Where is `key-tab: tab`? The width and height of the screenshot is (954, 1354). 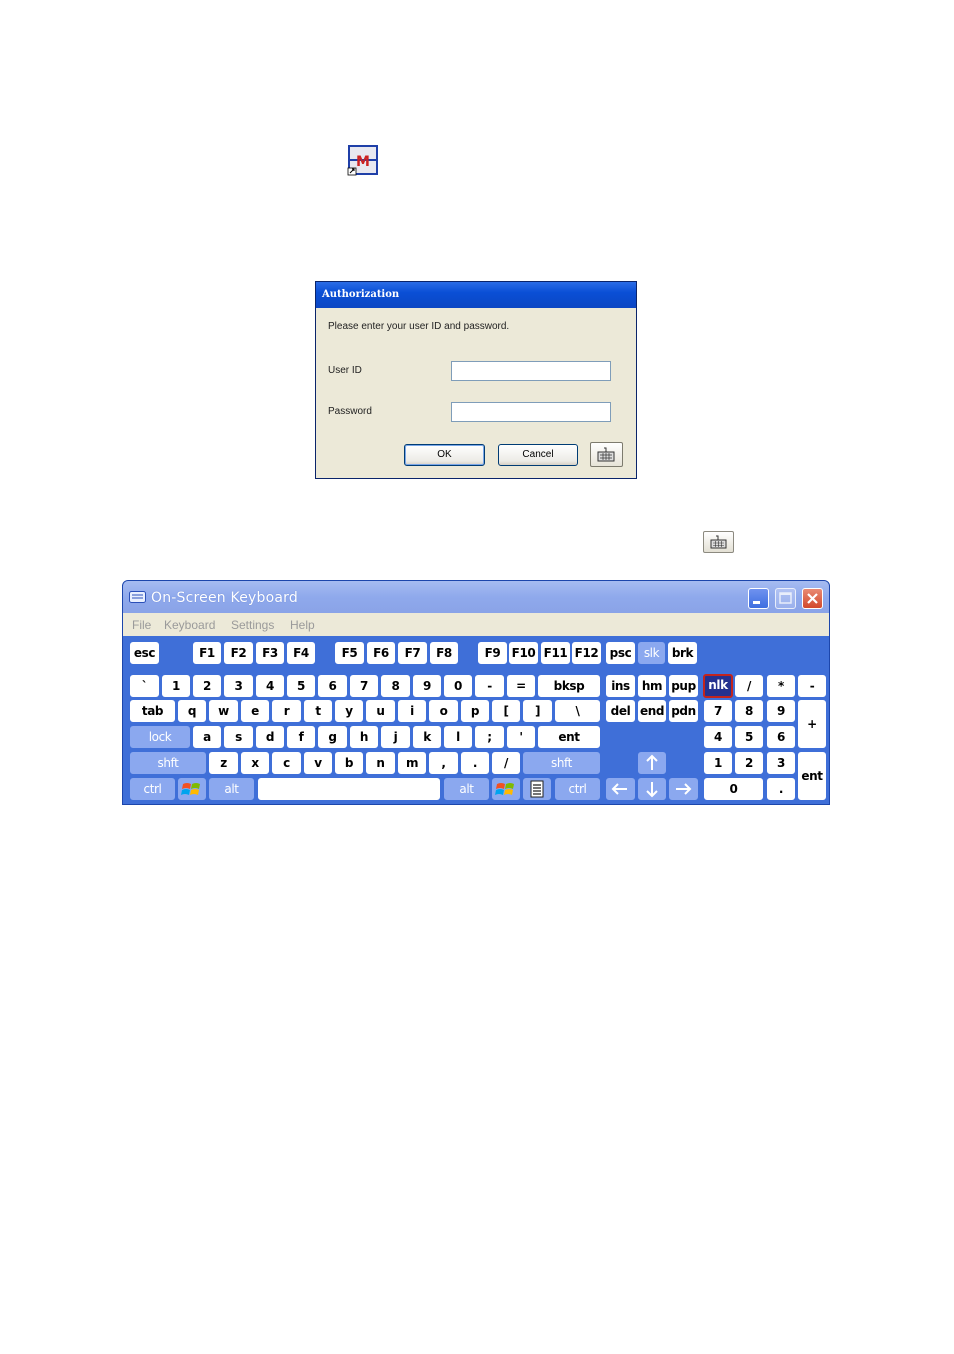 key-tab: tab is located at coordinates (152, 711).